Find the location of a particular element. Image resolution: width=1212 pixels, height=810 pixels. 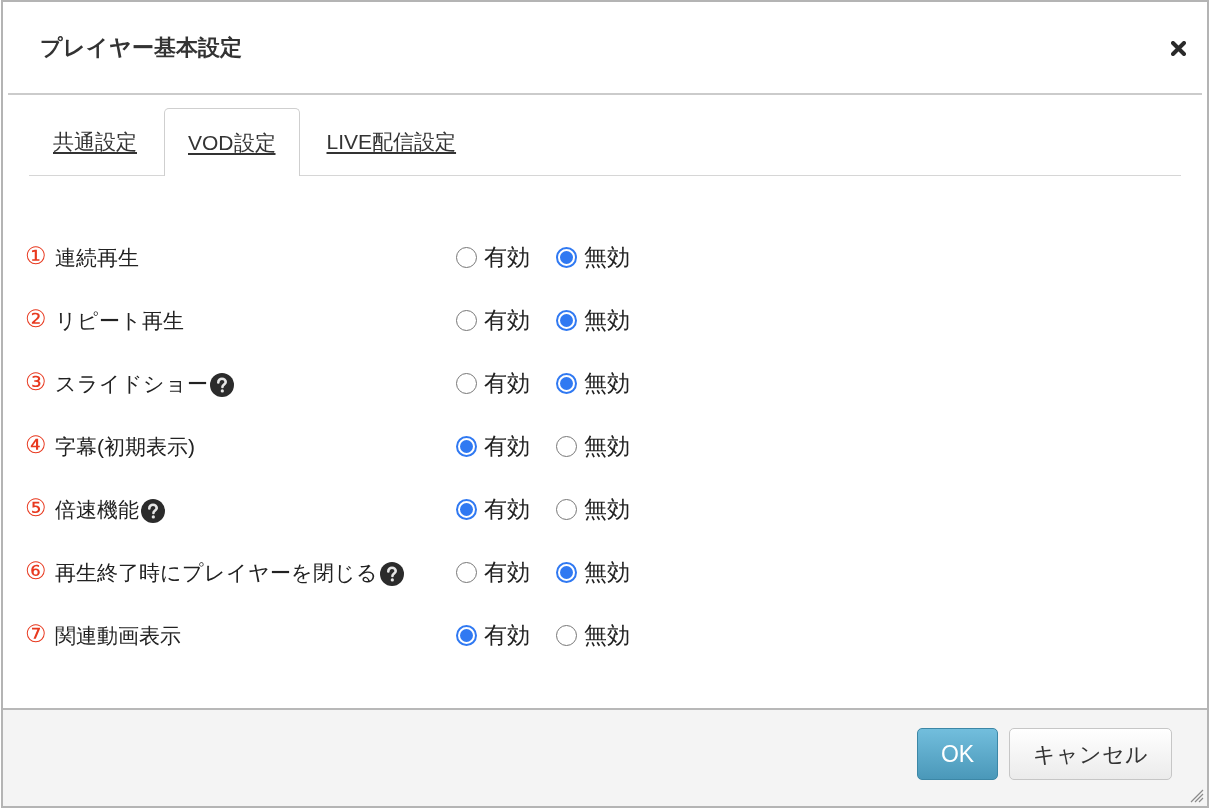

step-number: ① is located at coordinates (36, 255).